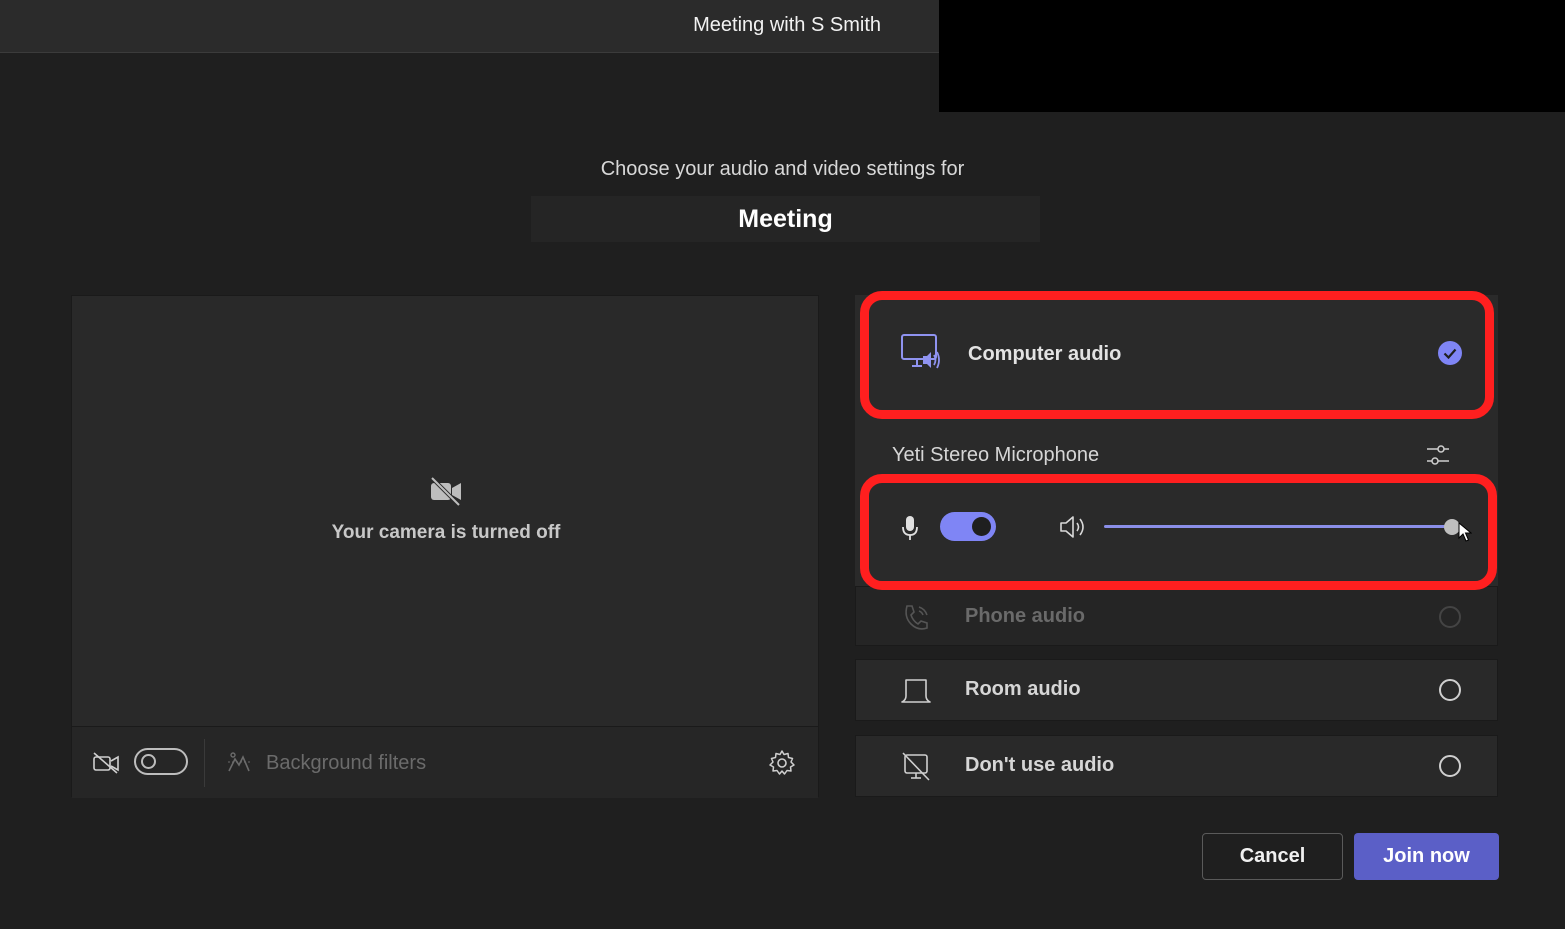  Describe the element at coordinates (916, 766) in the screenshot. I see `no-audio-icon` at that location.